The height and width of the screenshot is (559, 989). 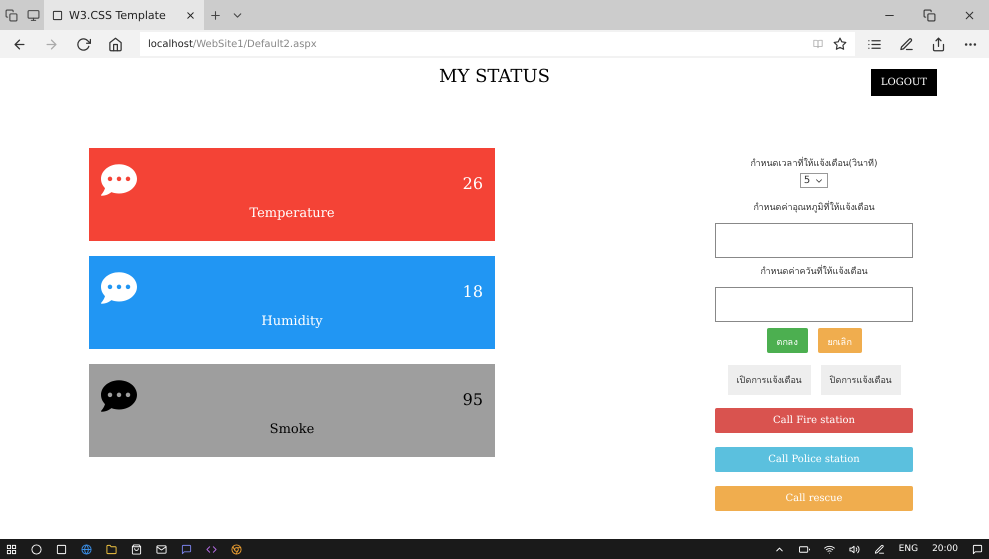 I want to click on status-label: Smoke, so click(x=292, y=429).